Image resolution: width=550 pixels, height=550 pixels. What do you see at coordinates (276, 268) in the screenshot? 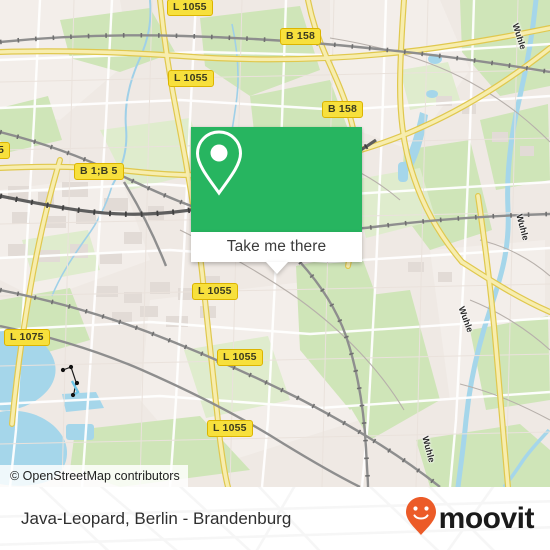
I see `popup-tail-pointer` at bounding box center [276, 268].